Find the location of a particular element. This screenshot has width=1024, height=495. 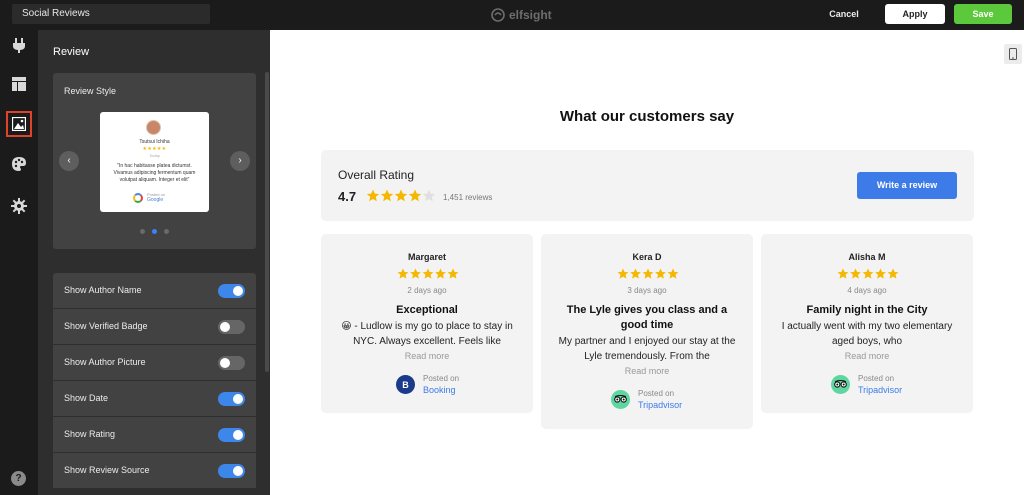

preview-source-name: Google is located at coordinates (155, 200).